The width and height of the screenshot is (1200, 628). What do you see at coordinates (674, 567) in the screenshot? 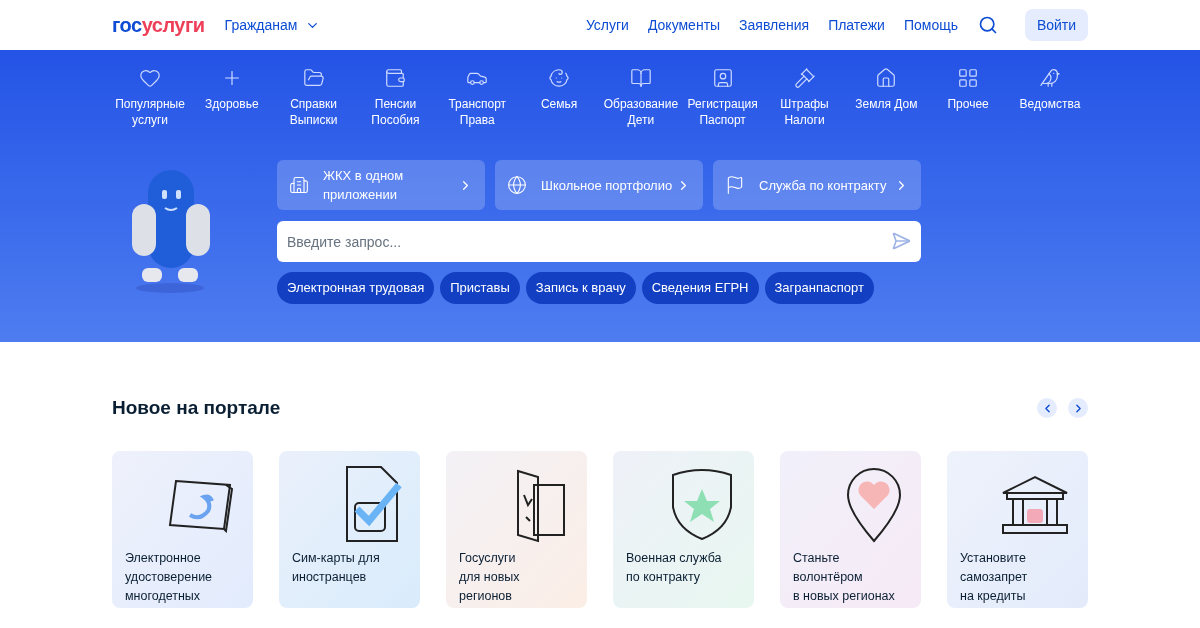
I see `card-title: Военная служба по контракту` at bounding box center [674, 567].